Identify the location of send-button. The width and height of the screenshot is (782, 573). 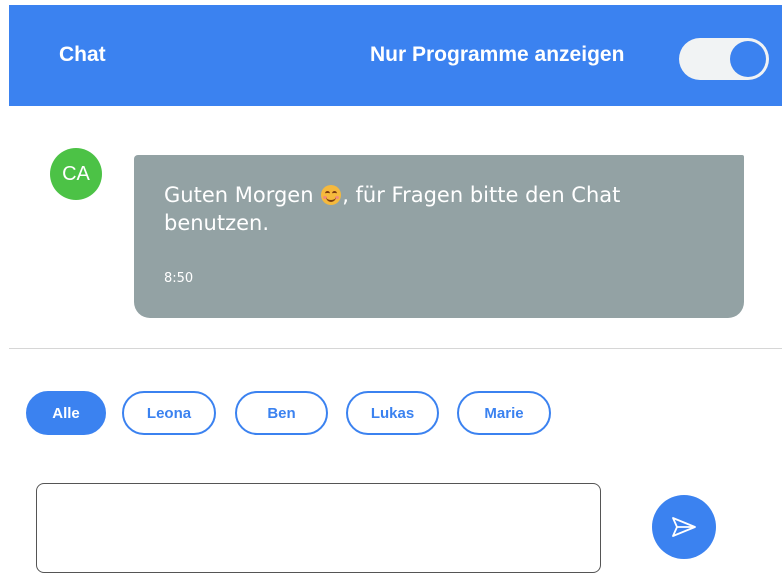
(684, 527).